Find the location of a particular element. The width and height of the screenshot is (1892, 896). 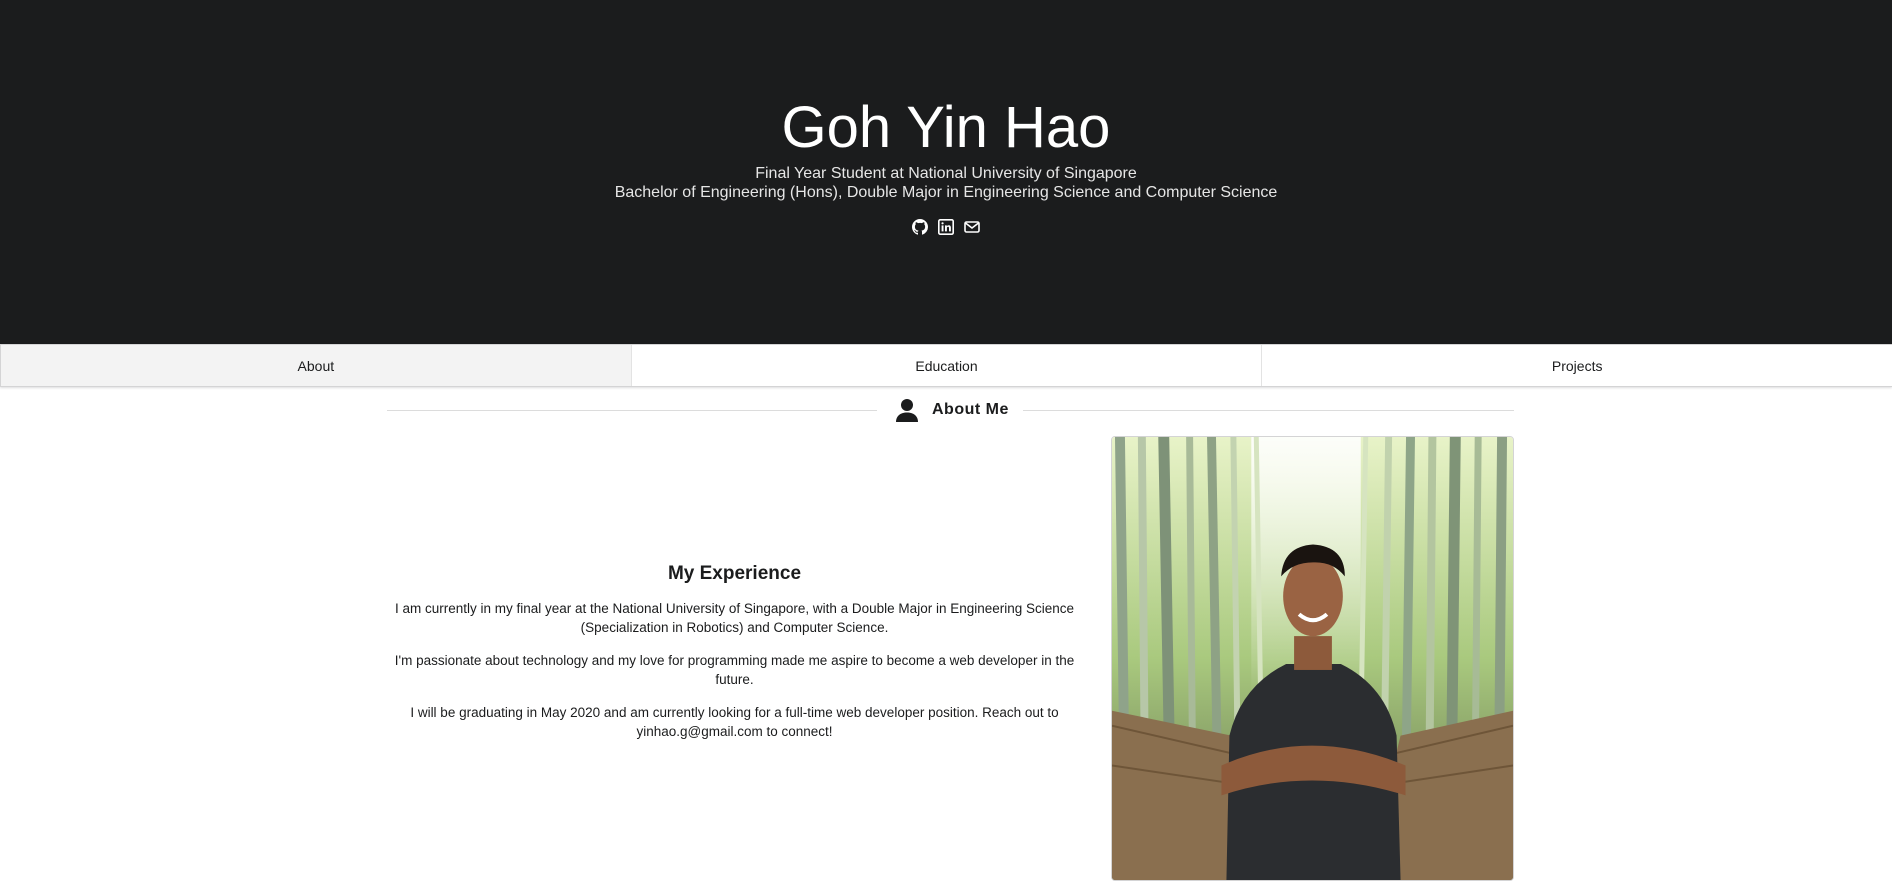

page-title: Goh Yin Hao is located at coordinates (946, 127).